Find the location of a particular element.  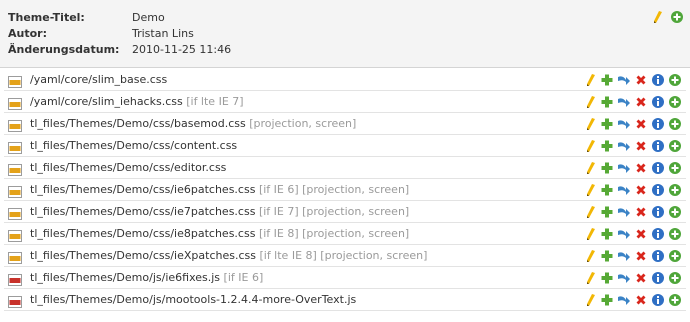

file-path: tl_files/Themes/Demo/css/editor.css is located at coordinates (128, 168).